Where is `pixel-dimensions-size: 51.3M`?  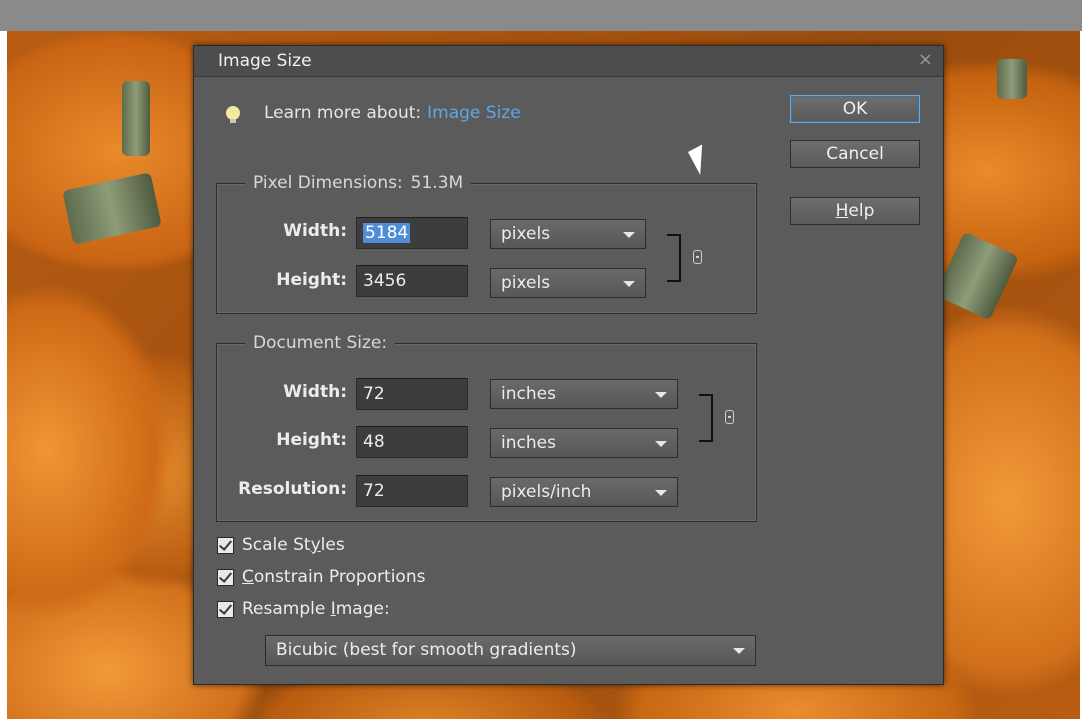 pixel-dimensions-size: 51.3M is located at coordinates (437, 183).